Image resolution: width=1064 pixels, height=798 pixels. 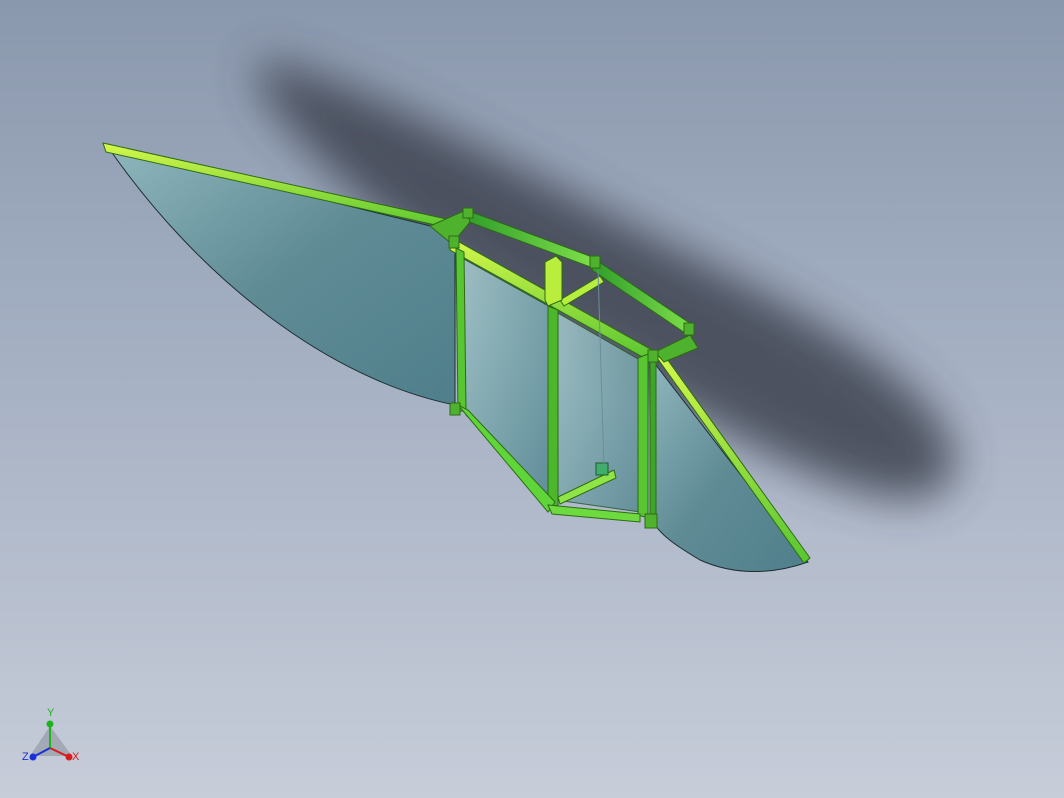 I want to click on vertical-post-right, so click(x=643, y=436).